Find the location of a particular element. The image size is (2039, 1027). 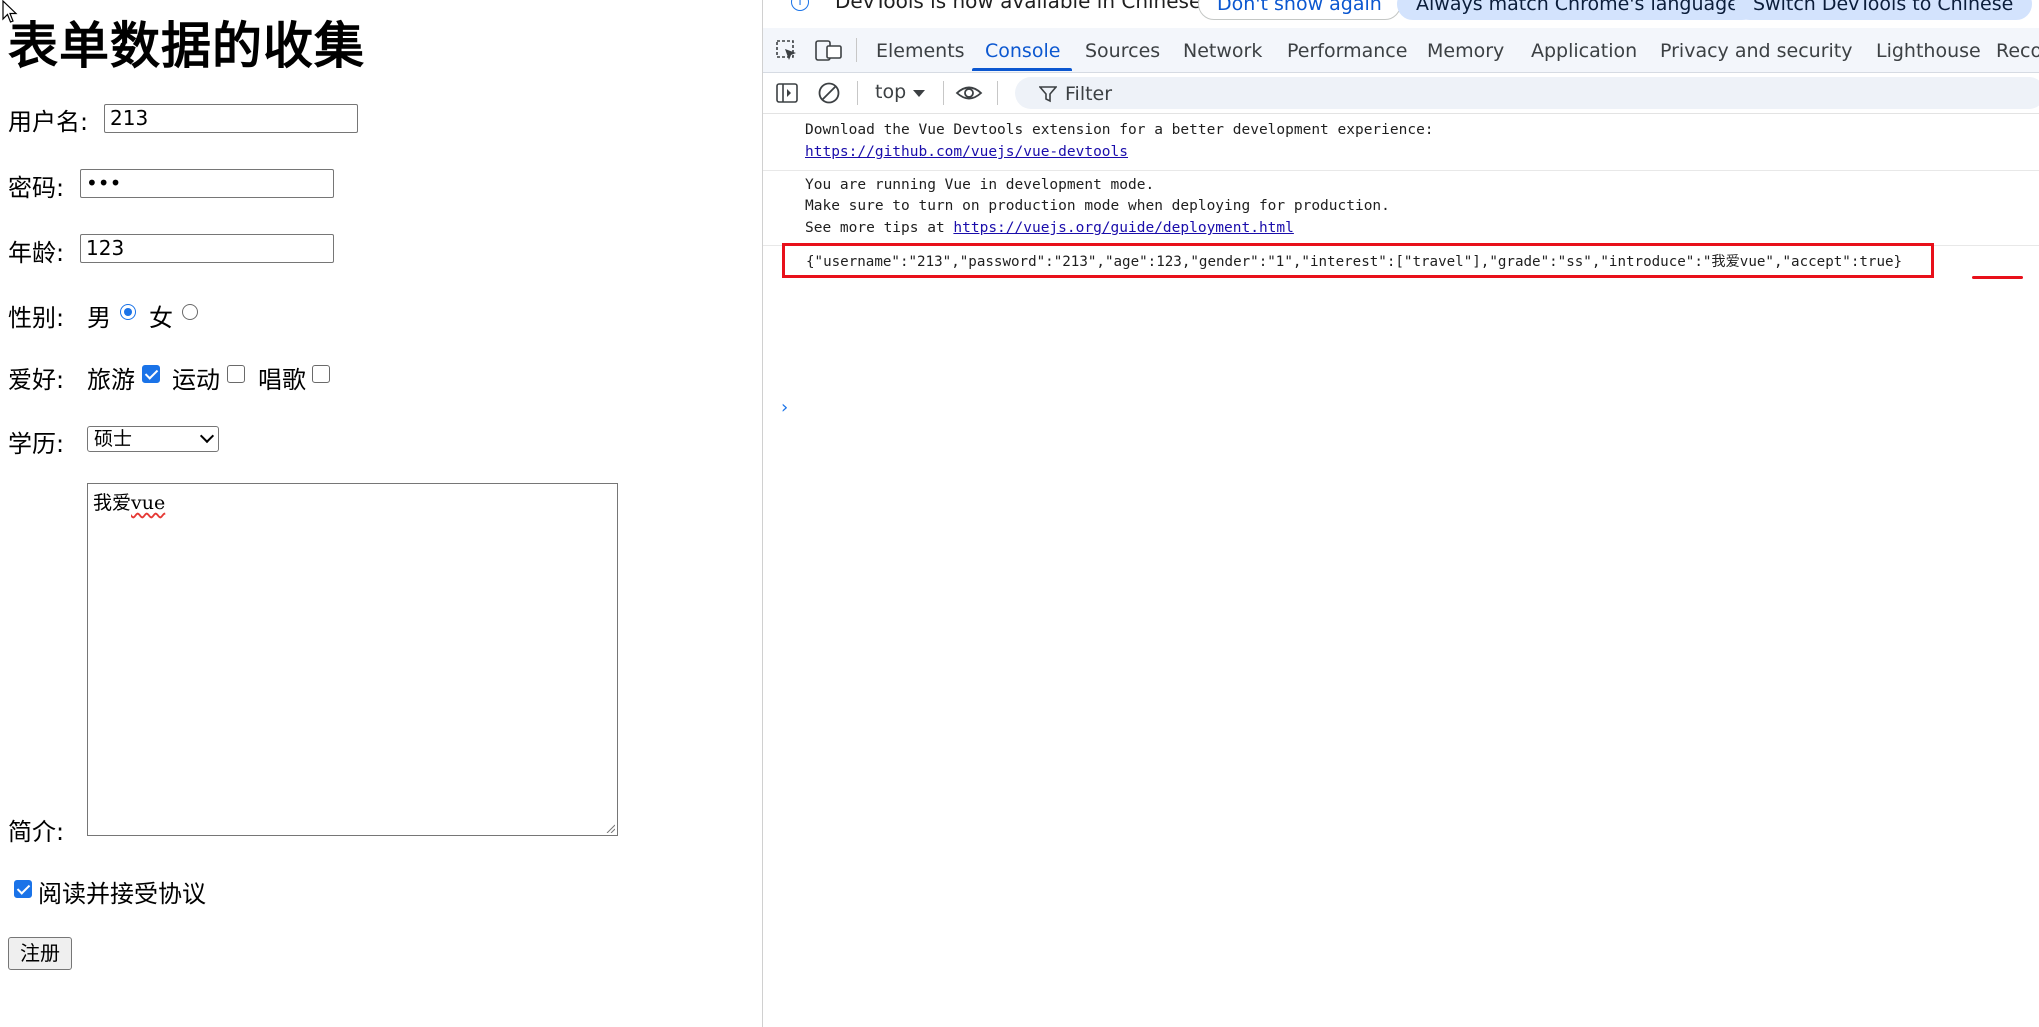

username-label: 用户名: is located at coordinates (48, 122).